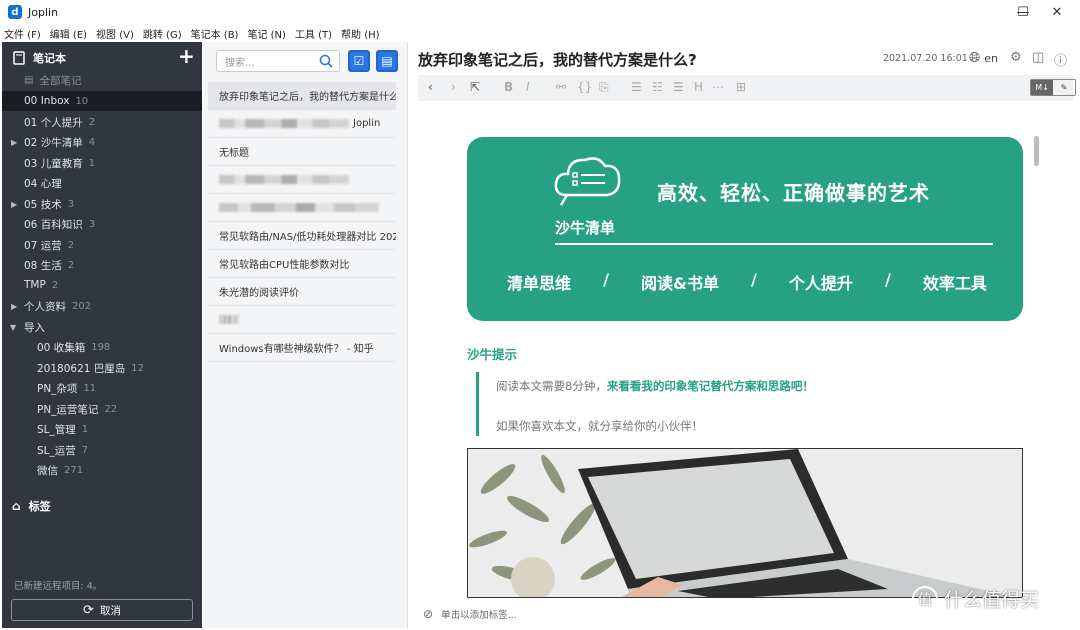 The image size is (1080, 630). I want to click on note-list-item: 常见软路由CPU性能参数对比, so click(302, 264).